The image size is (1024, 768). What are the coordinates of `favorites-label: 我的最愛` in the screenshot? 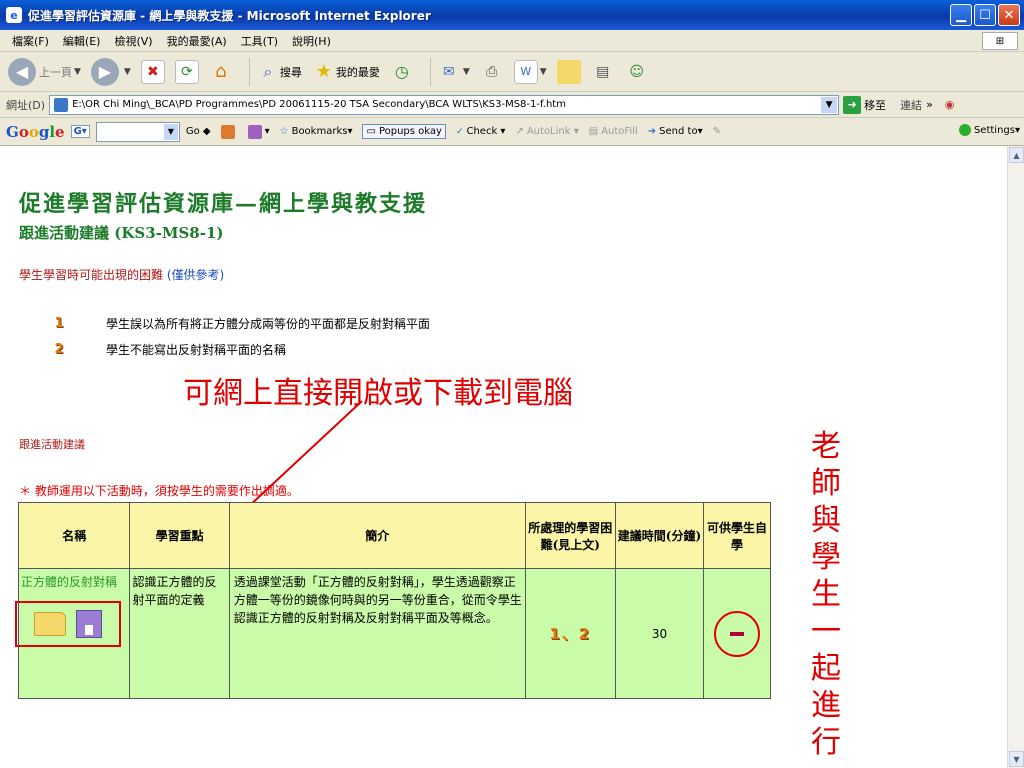 It's located at (357, 72).